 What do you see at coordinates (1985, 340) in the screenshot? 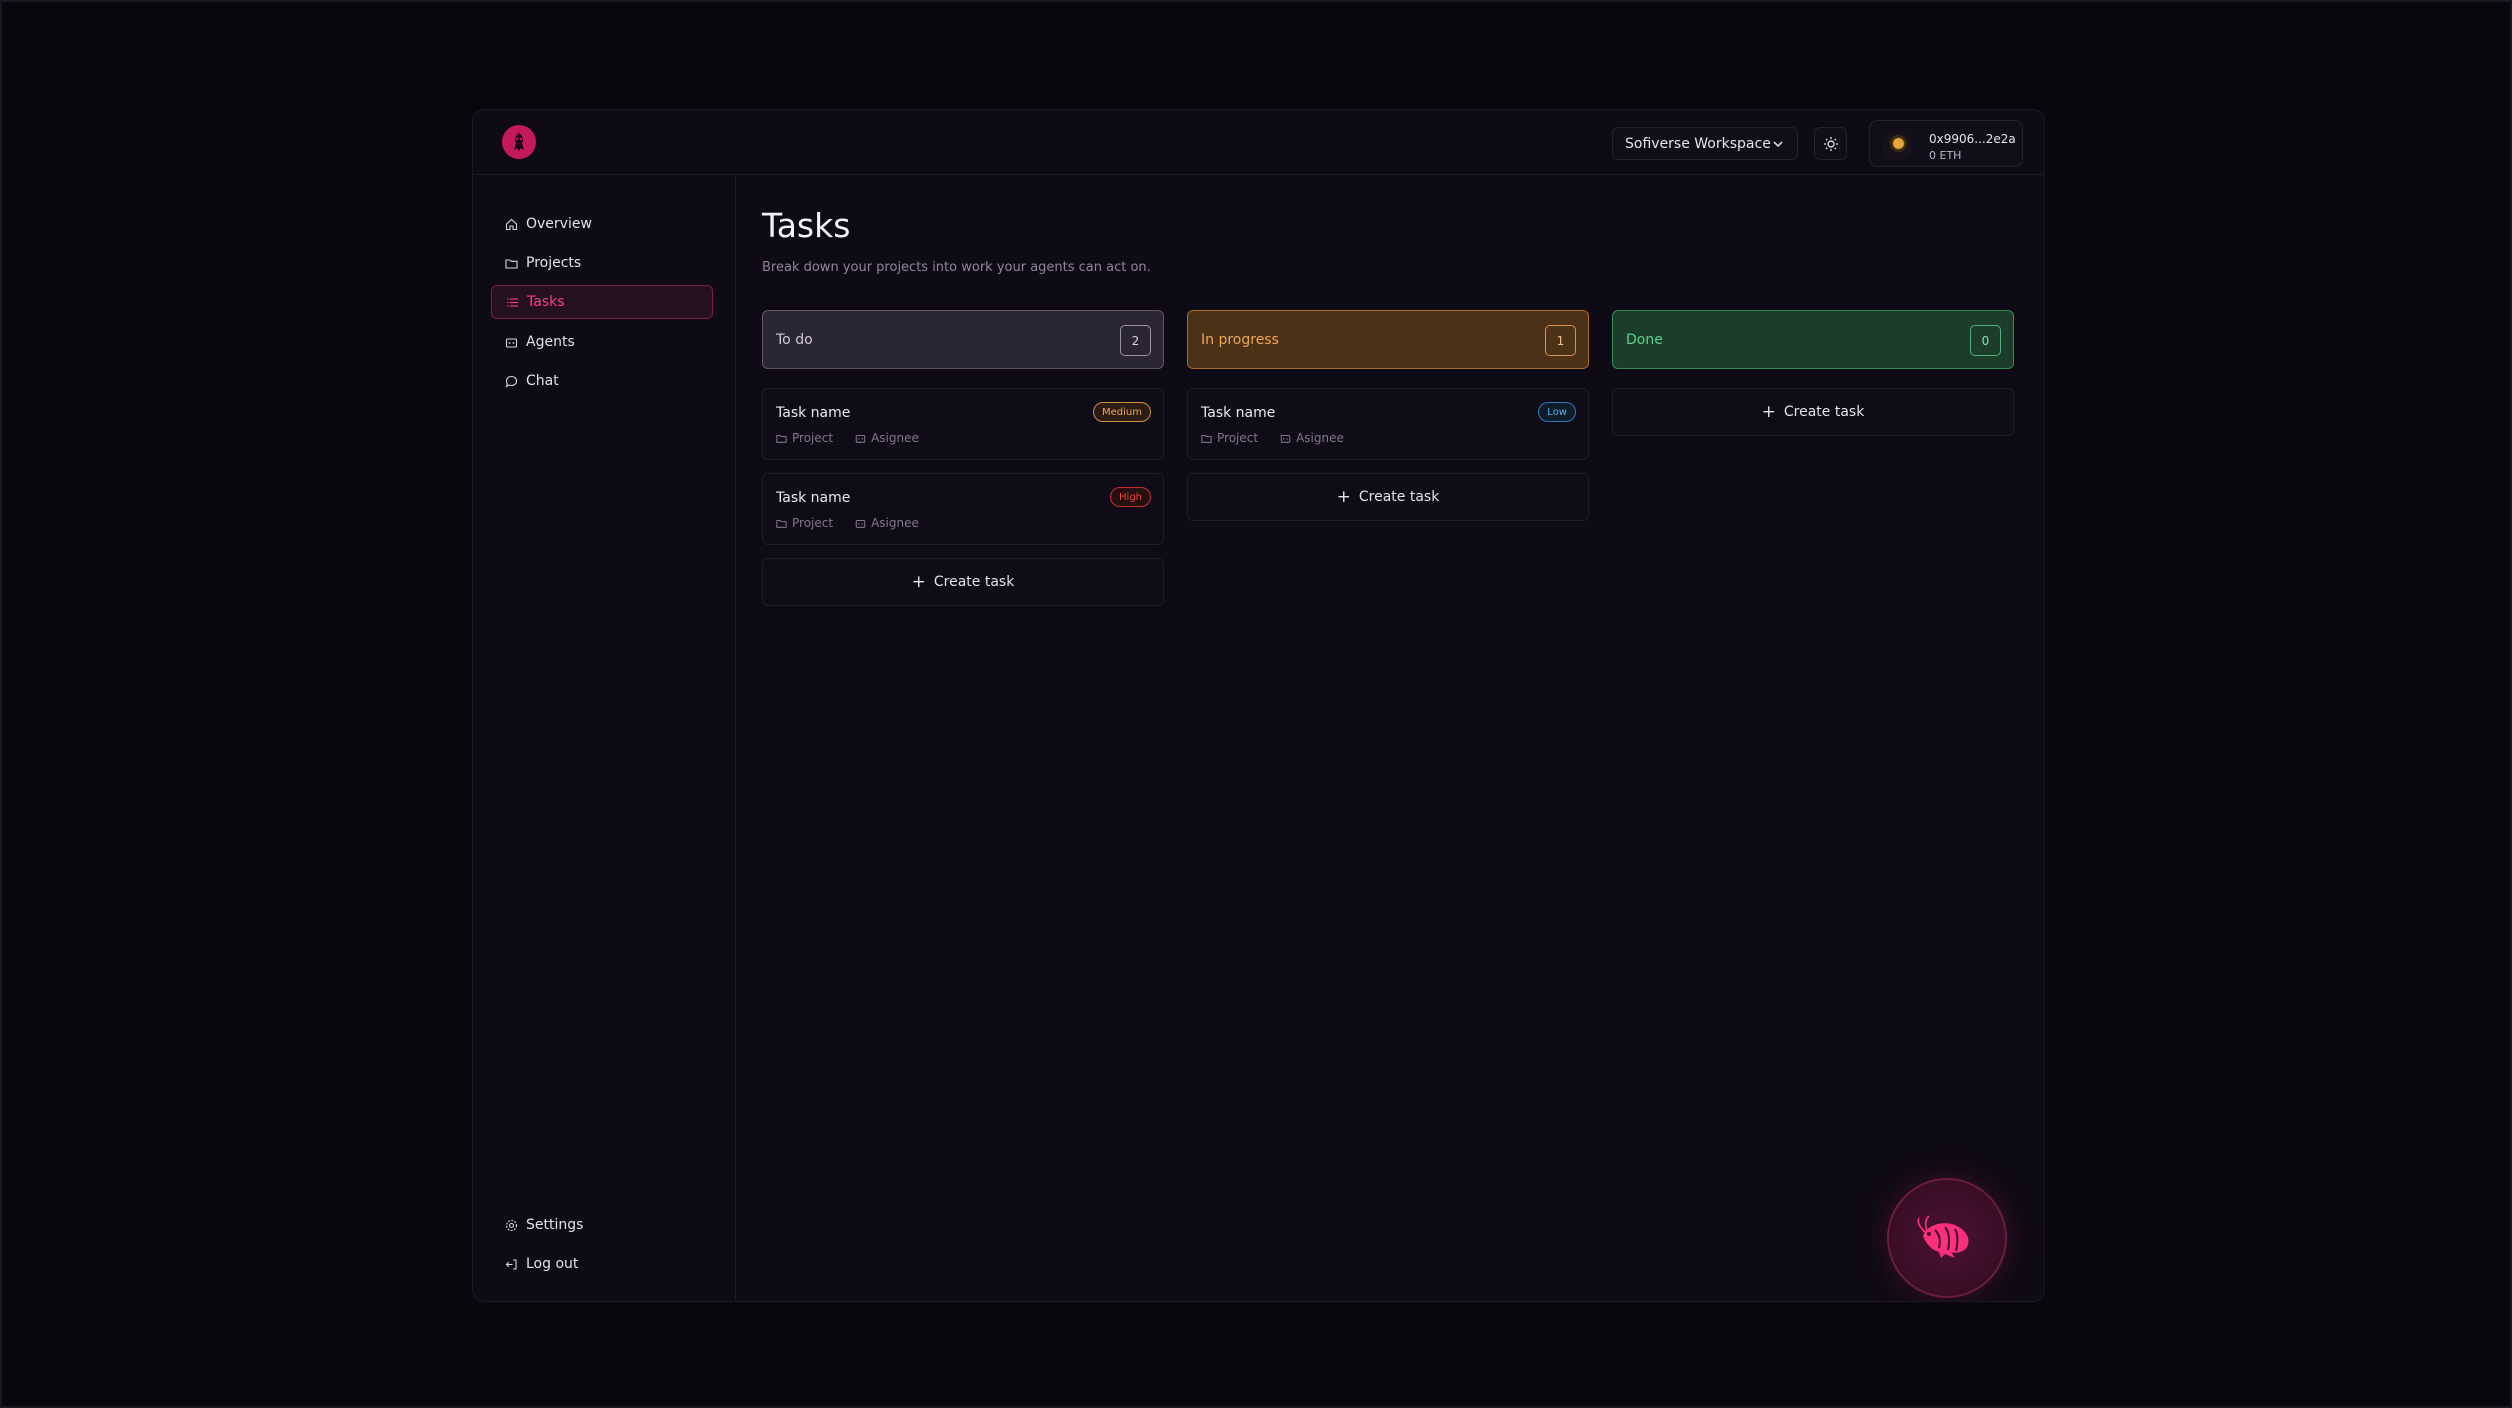
I see `column-count: 0` at bounding box center [1985, 340].